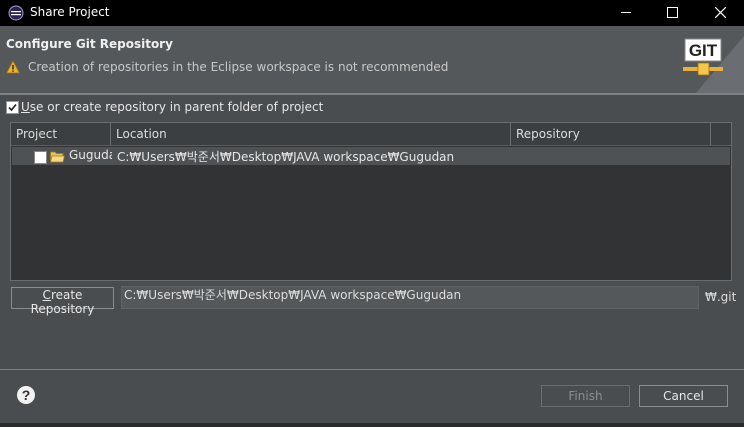  I want to click on git-banner-text: GIT, so click(703, 50).